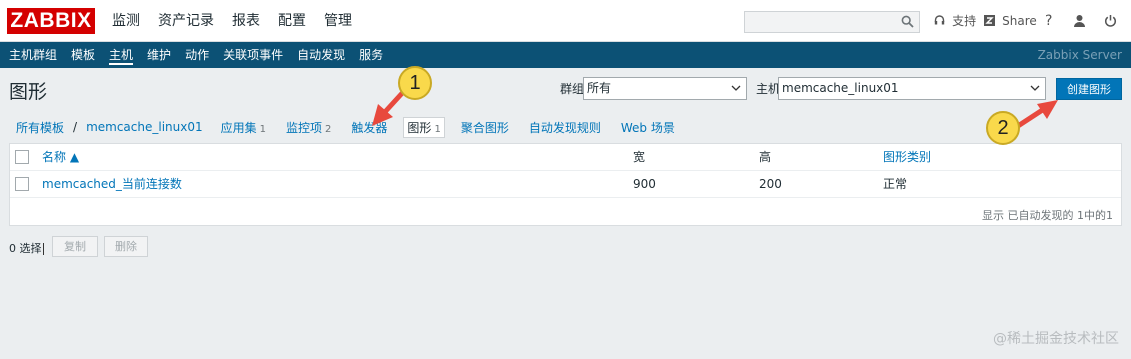  I want to click on site-watermark: @稀土掘金技术社区, so click(1056, 339).